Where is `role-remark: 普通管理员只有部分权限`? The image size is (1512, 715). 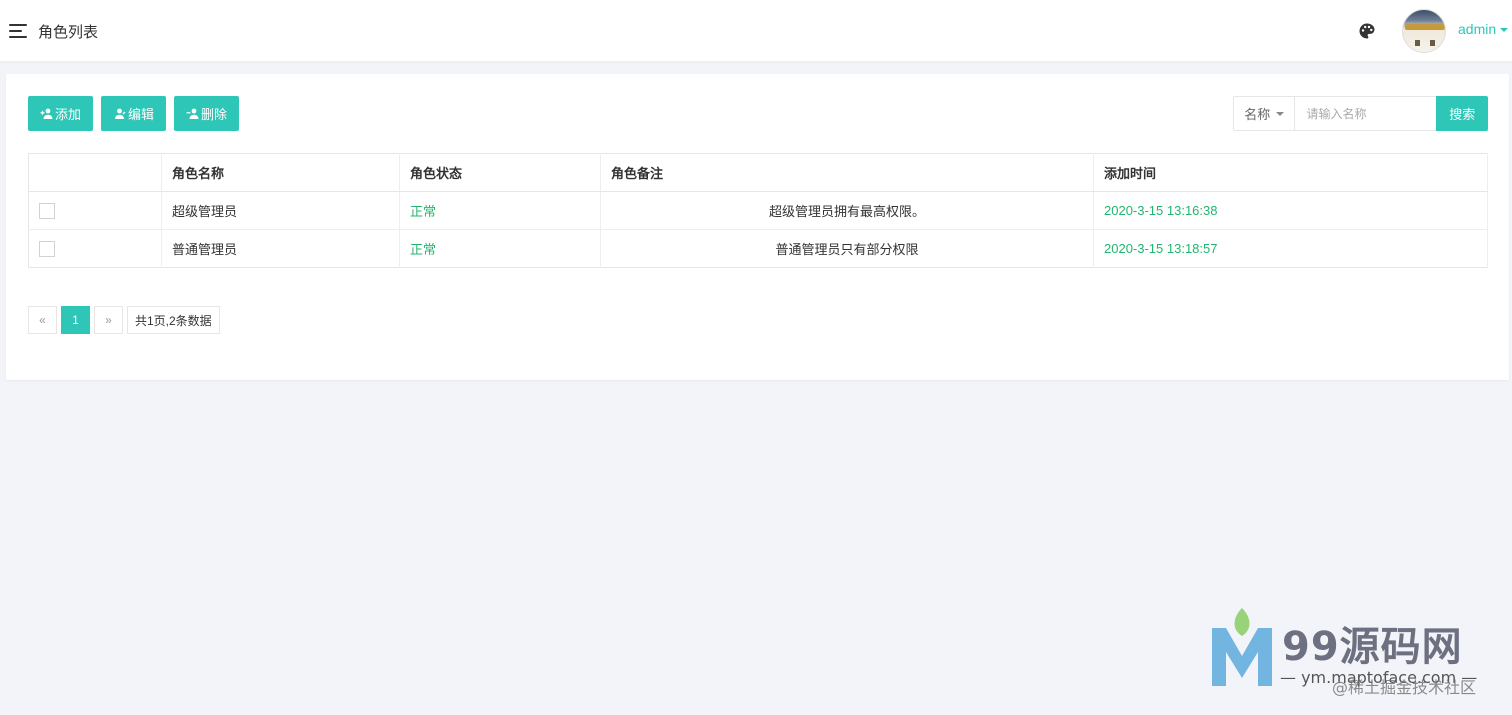 role-remark: 普通管理员只有部分权限 is located at coordinates (847, 248).